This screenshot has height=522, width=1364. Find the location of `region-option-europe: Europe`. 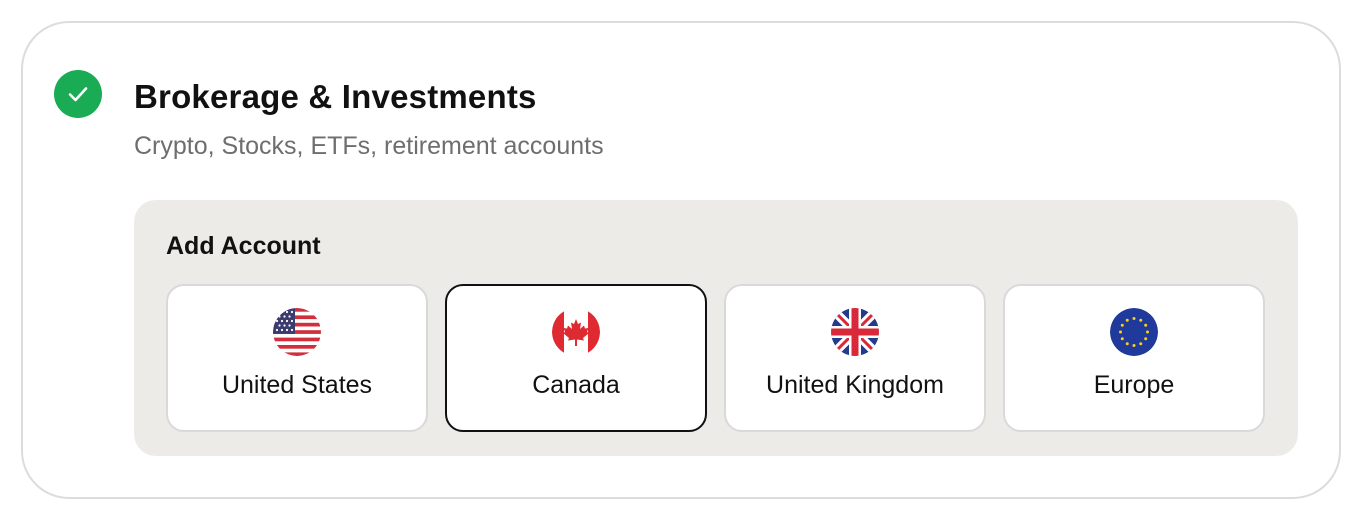

region-option-europe: Europe is located at coordinates (1134, 358).